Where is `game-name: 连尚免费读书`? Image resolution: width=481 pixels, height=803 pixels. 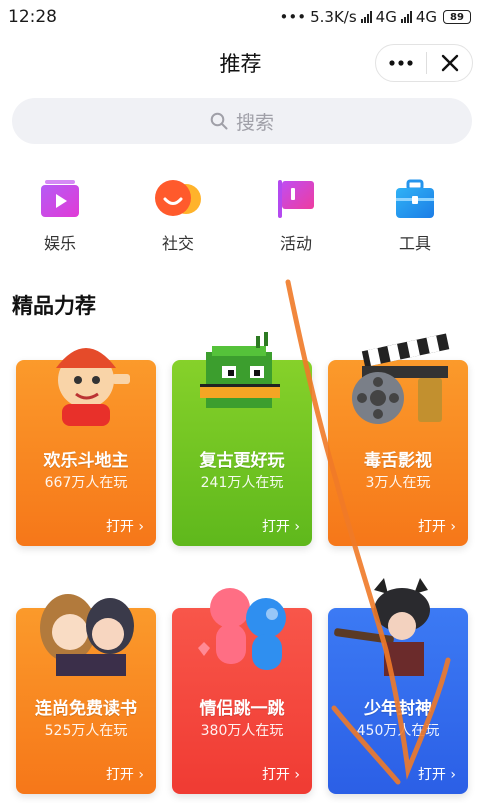
game-name: 连尚免费读书 is located at coordinates (86, 709).